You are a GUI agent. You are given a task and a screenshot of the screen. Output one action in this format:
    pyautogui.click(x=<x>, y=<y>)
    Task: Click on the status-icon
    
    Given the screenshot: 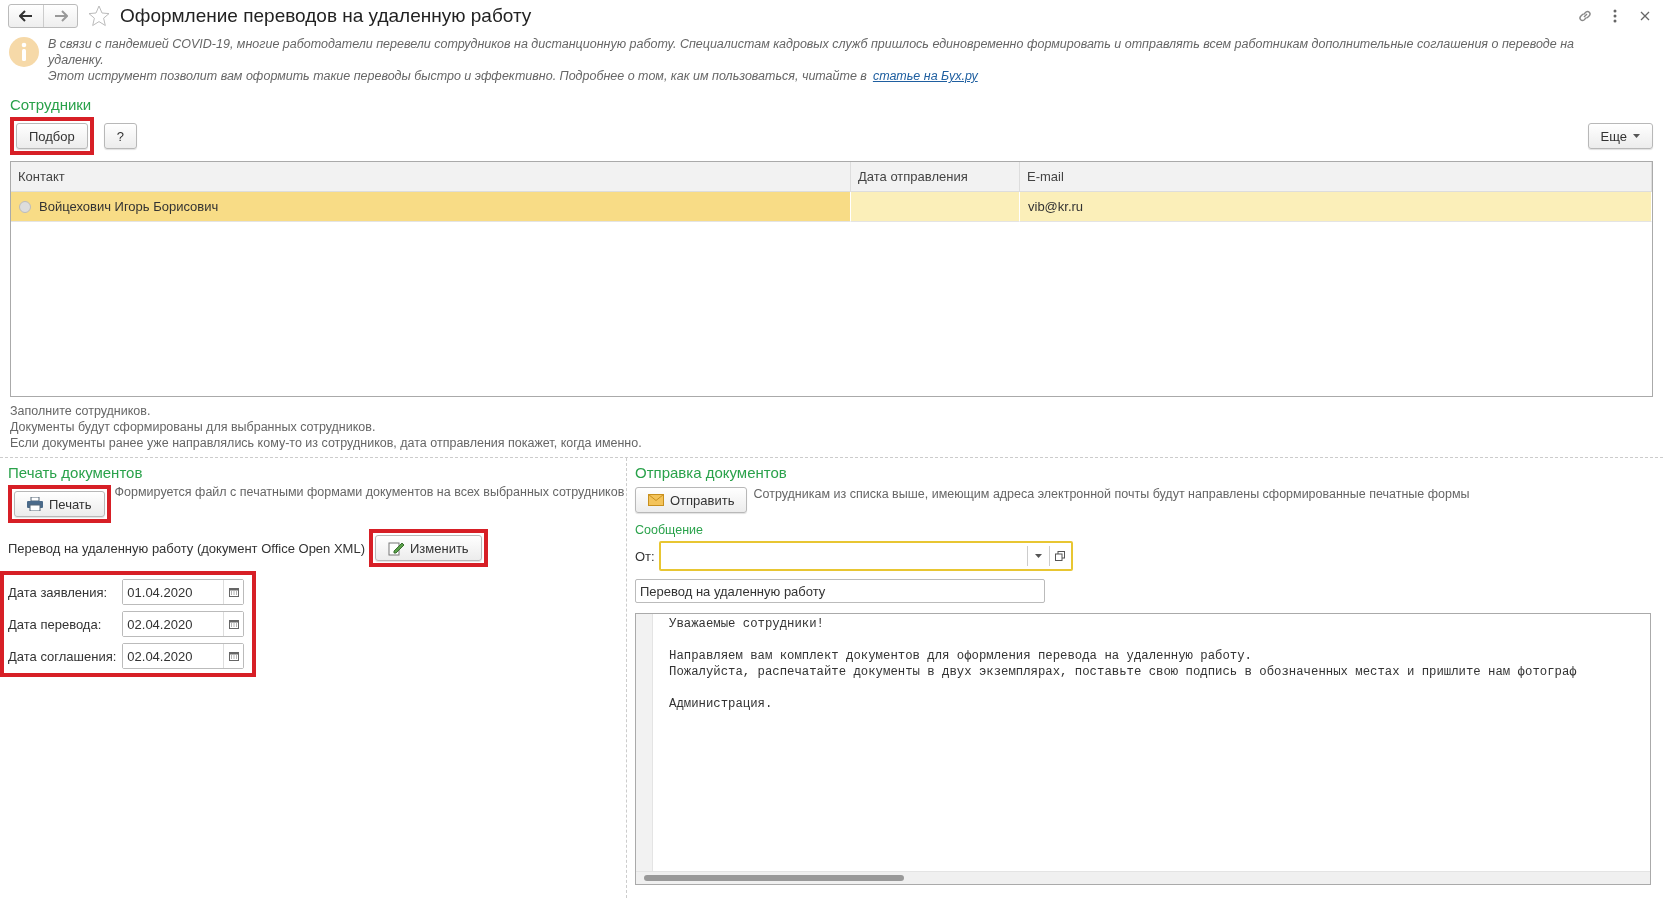 What is the action you would take?
    pyautogui.click(x=25, y=206)
    